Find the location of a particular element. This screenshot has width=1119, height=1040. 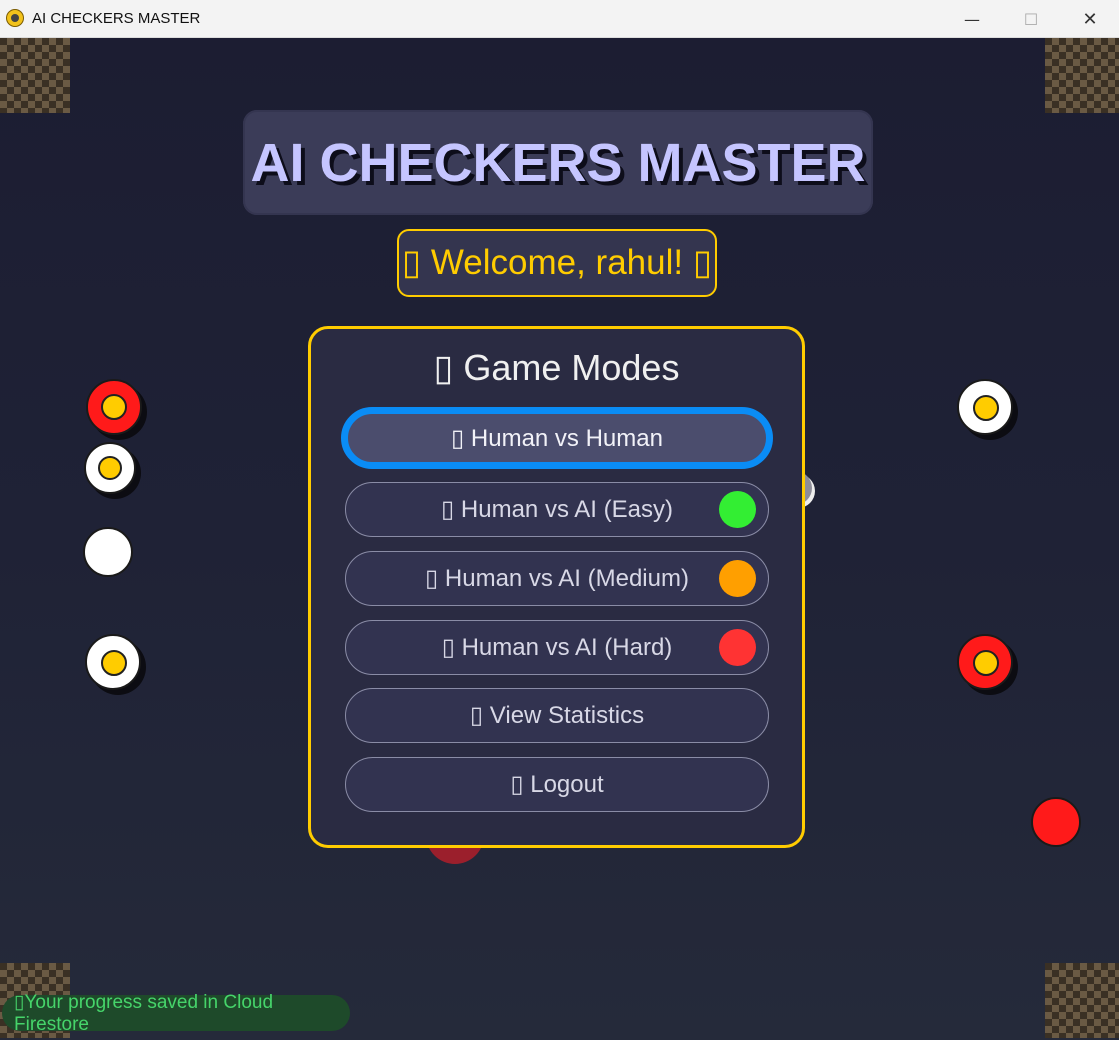

mode-label: ▯ View Statistics is located at coordinates (557, 715).